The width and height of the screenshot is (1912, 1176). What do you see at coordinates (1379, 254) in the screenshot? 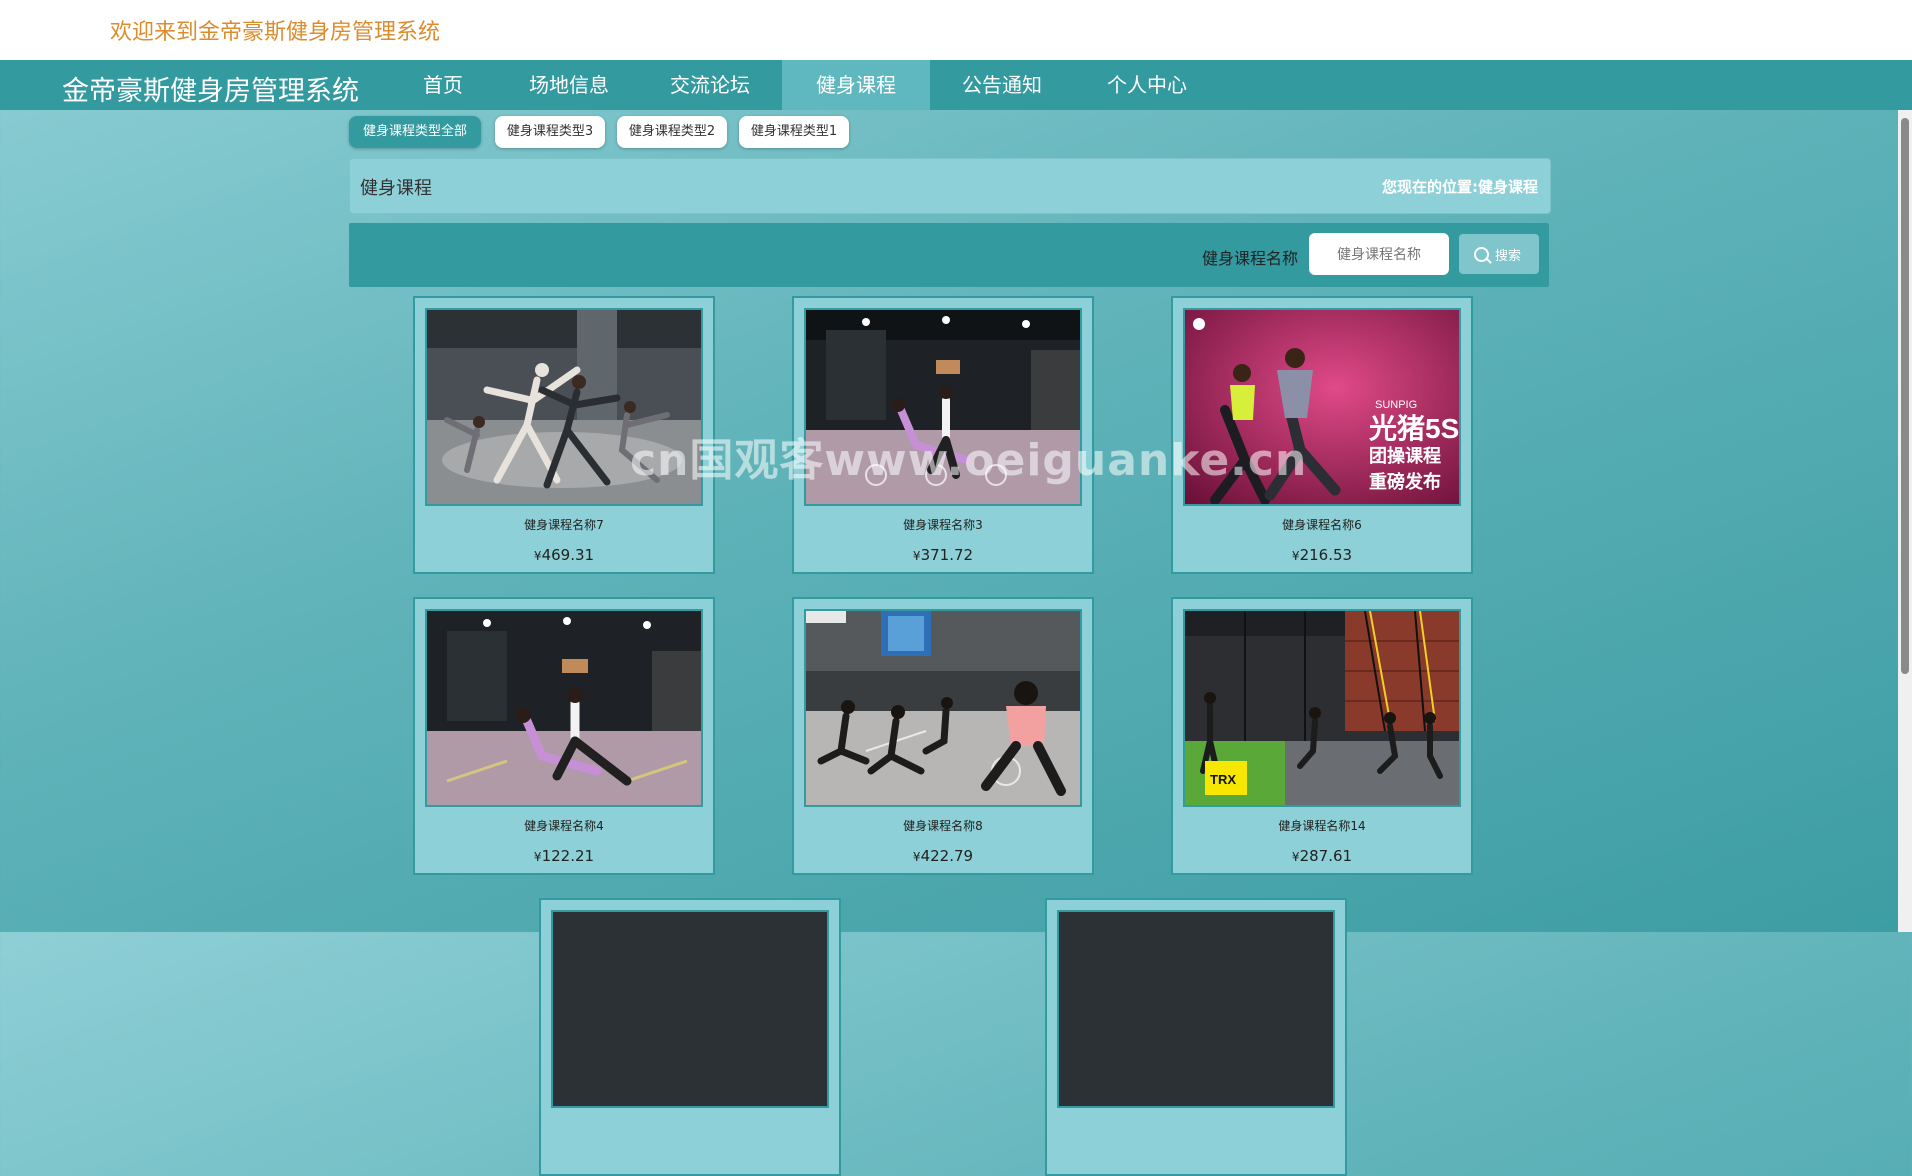
I see `search-input` at bounding box center [1379, 254].